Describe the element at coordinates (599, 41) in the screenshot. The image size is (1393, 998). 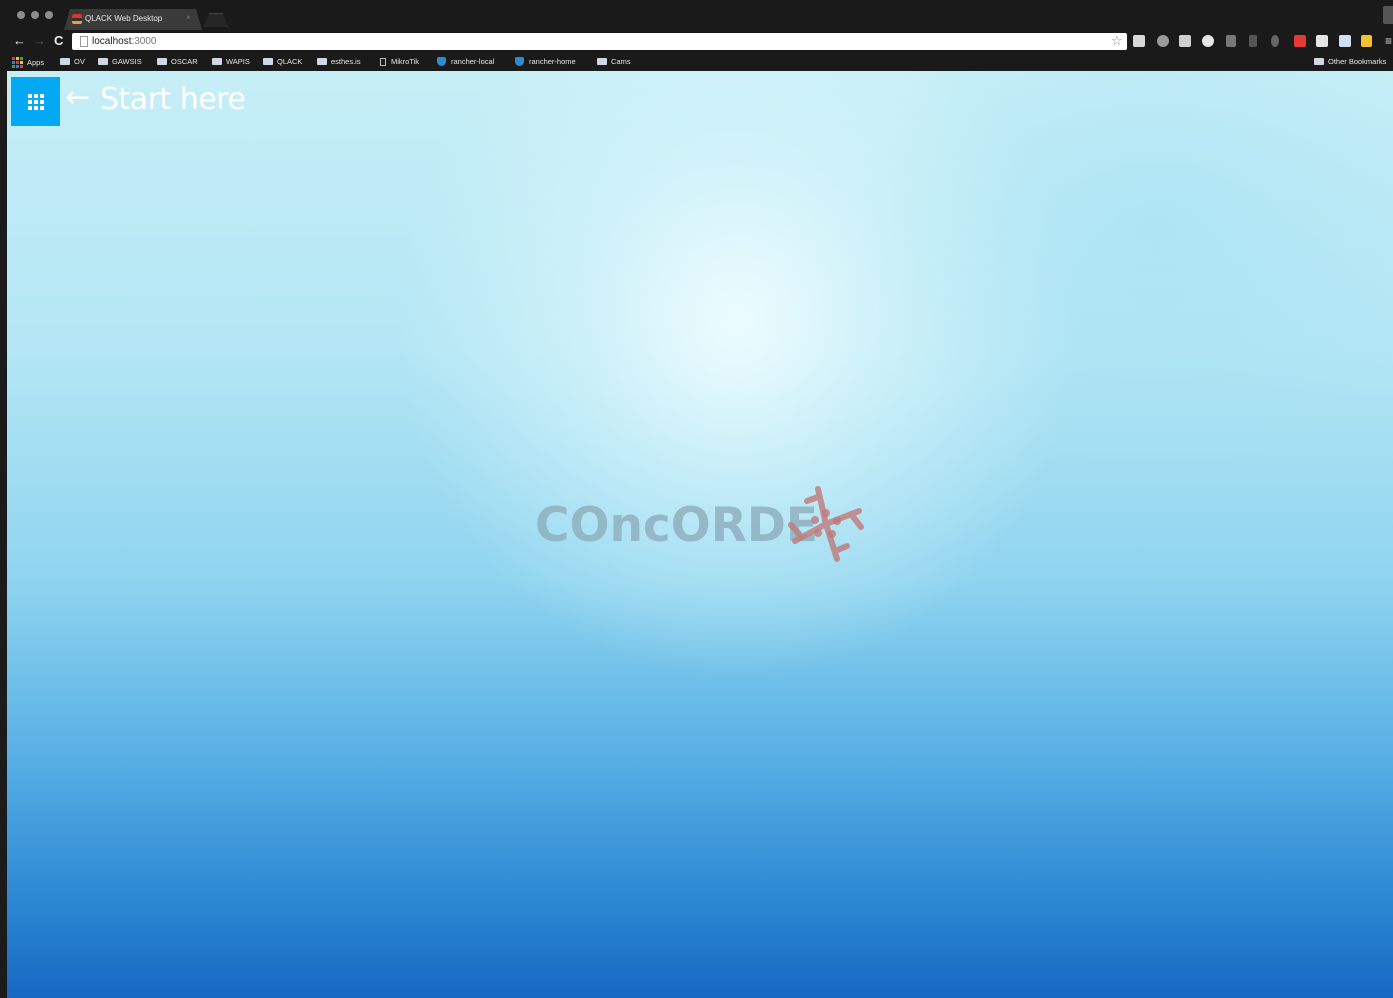
I see `address-bar` at that location.